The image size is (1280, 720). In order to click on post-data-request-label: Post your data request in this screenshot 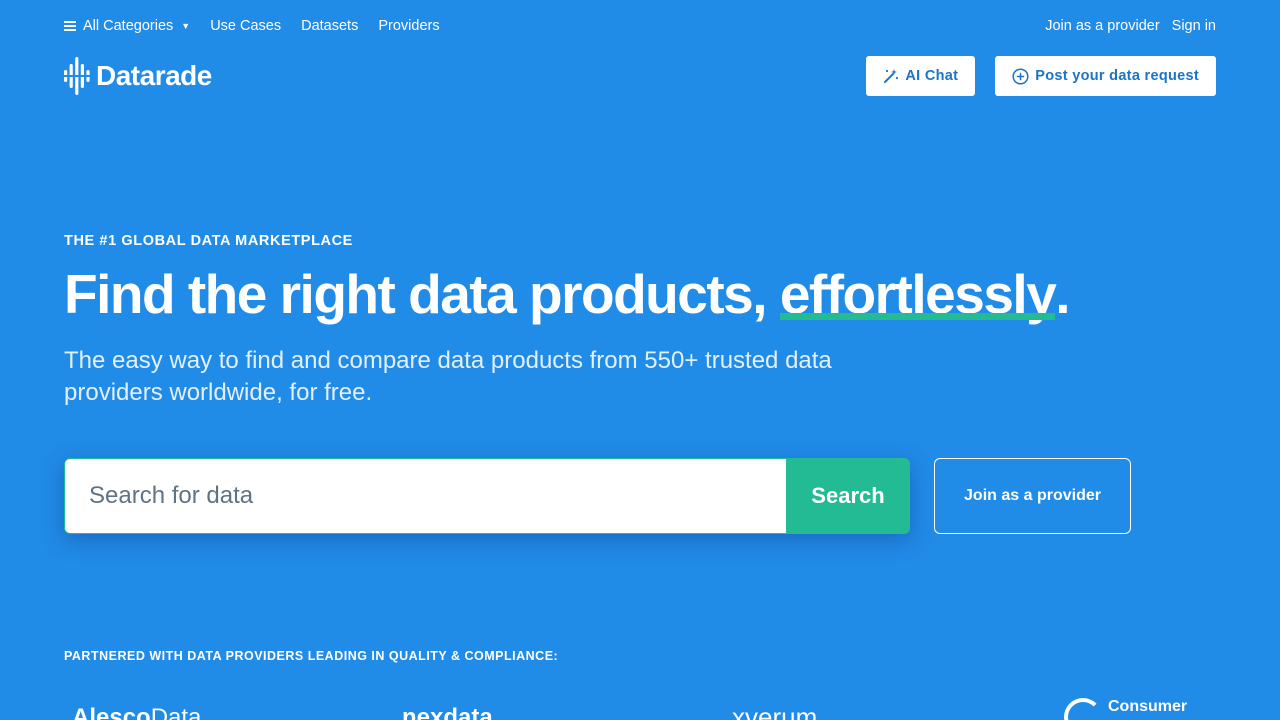, I will do `click(1117, 76)`.